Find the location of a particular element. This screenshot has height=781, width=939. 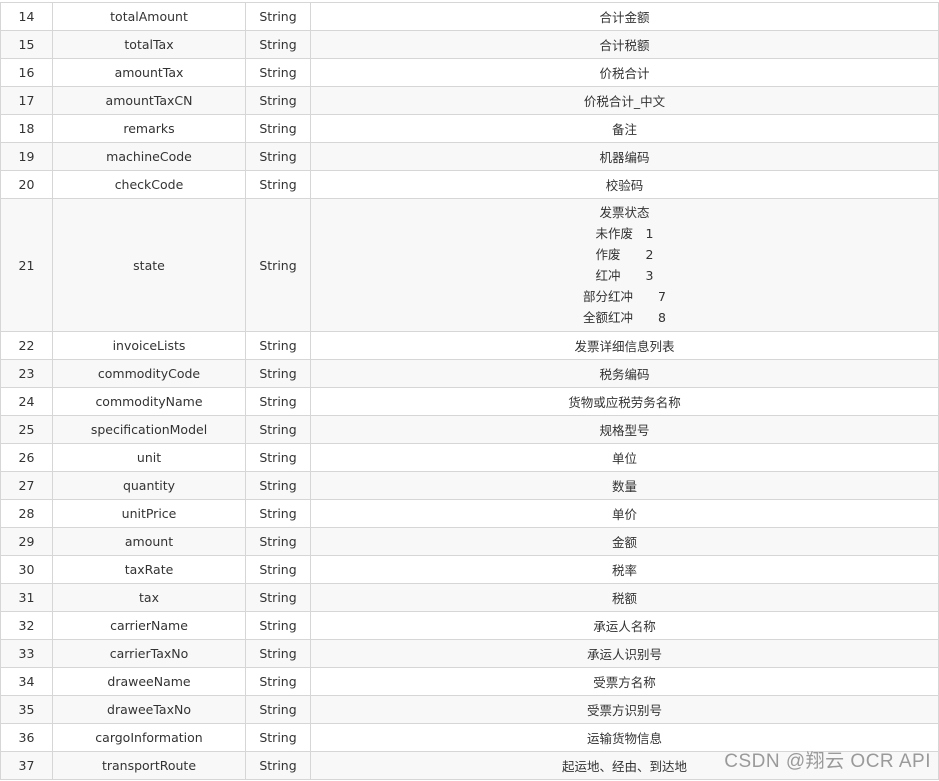

field-description: 货物或应税劳务名称 is located at coordinates (624, 401).